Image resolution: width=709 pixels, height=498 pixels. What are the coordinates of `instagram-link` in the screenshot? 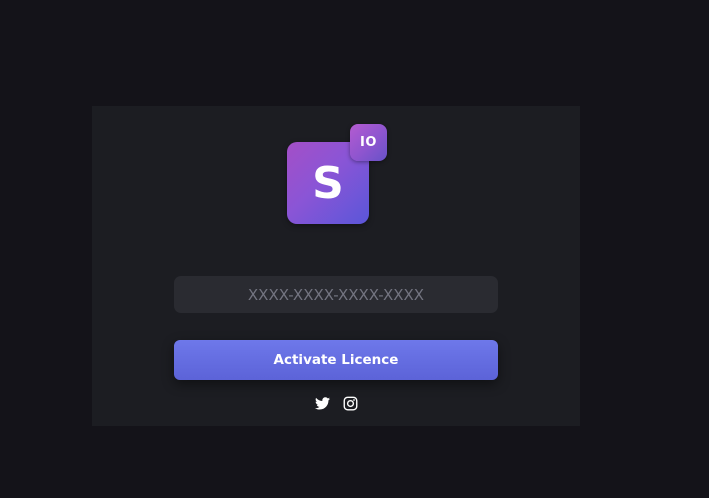 It's located at (350, 403).